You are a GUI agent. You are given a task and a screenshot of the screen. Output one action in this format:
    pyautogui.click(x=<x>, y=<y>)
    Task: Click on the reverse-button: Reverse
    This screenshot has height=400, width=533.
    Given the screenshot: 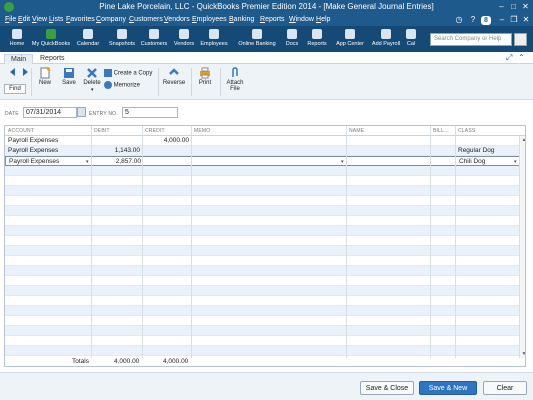 What is the action you would take?
    pyautogui.click(x=174, y=76)
    